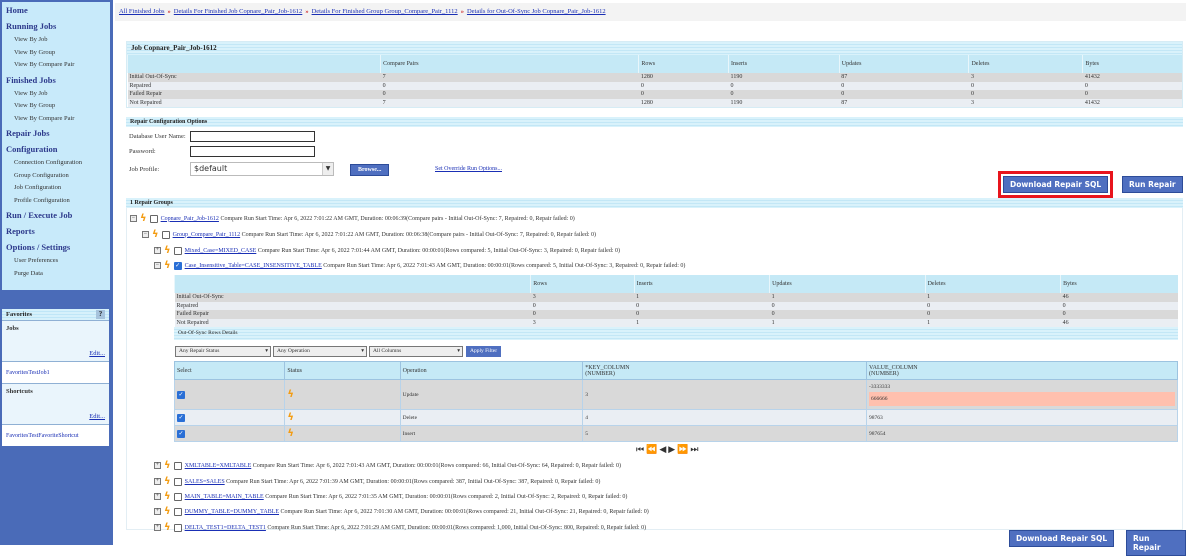 This screenshot has width=1186, height=556. What do you see at coordinates (1056, 184) in the screenshot?
I see `download-repair-sql-button: Download Repair SQL` at bounding box center [1056, 184].